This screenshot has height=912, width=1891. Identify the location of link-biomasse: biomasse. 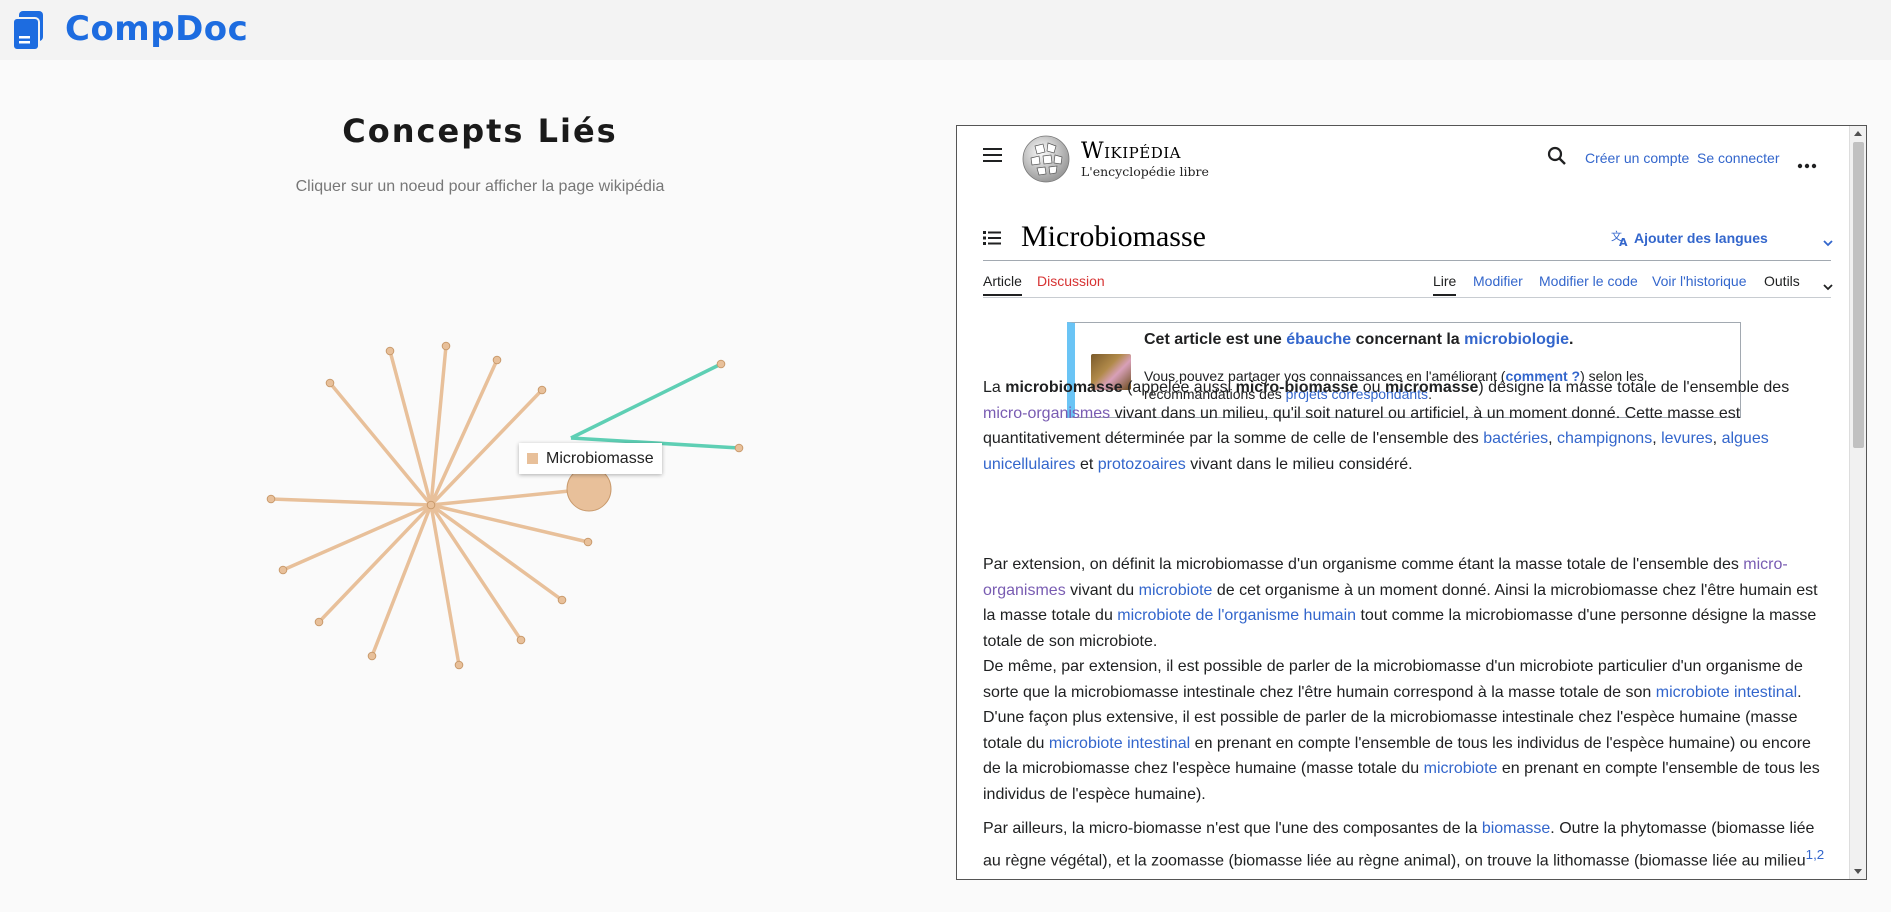
(1516, 828).